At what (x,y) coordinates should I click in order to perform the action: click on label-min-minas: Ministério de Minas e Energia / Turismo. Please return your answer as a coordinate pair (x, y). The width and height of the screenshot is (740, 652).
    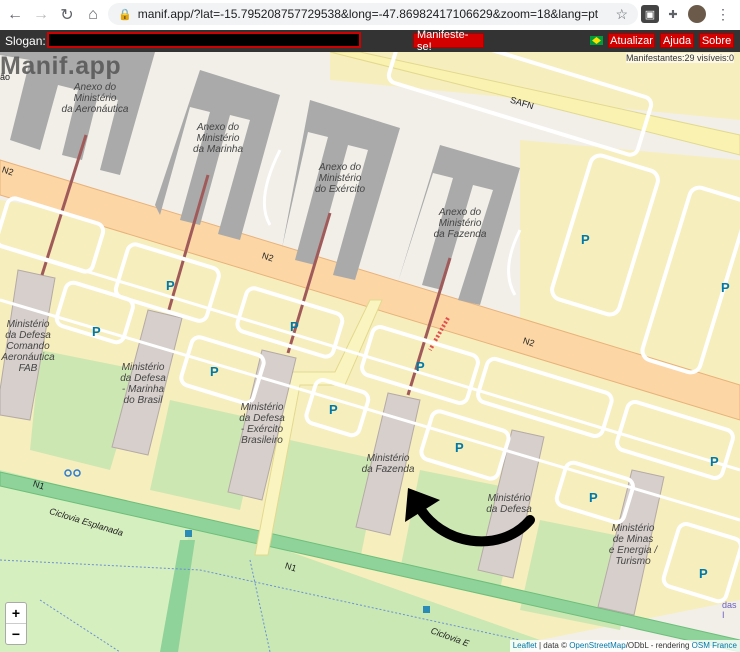
    Looking at the image, I should click on (633, 545).